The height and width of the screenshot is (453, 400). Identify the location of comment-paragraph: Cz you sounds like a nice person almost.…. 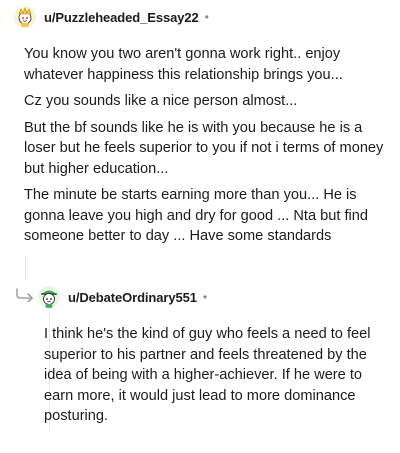
(161, 101).